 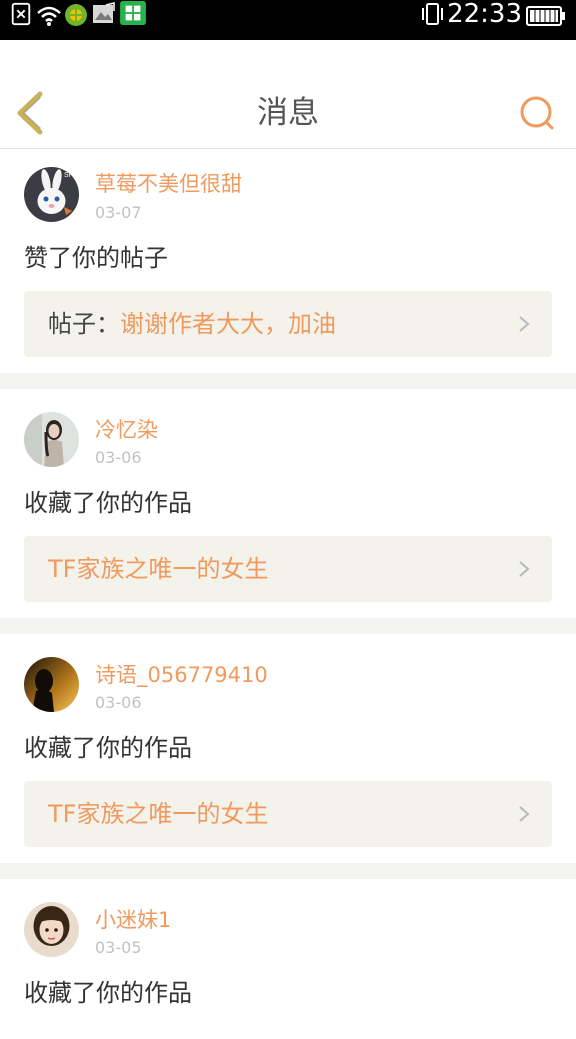 I want to click on image-notification-icon, so click(x=104, y=12).